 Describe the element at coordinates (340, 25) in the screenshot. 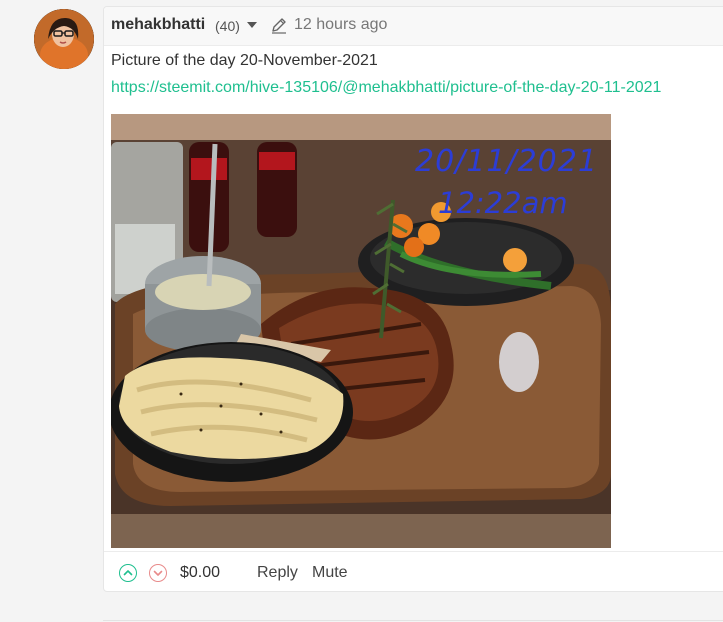

I see `comment-timestamp: 12 hours ago` at that location.